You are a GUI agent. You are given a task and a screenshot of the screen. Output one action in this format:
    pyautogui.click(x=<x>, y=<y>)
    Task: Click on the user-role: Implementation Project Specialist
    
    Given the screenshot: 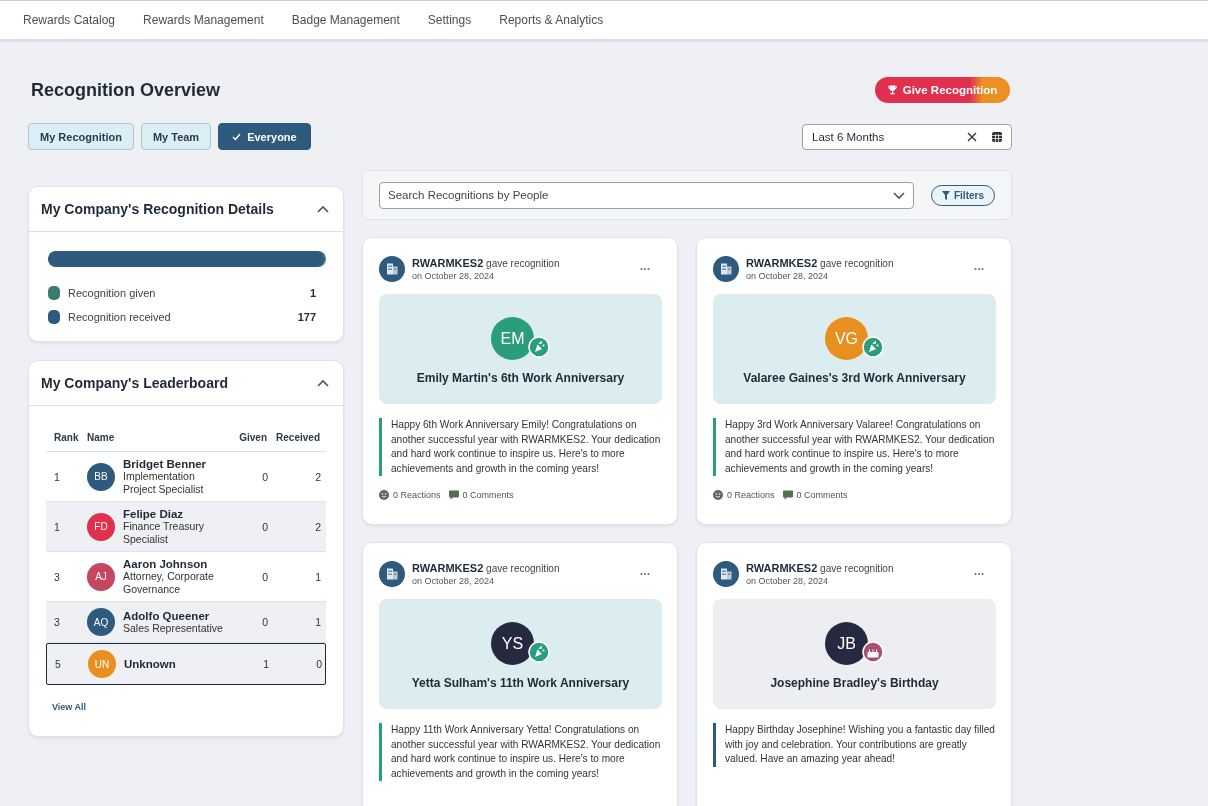 What is the action you would take?
    pyautogui.click(x=164, y=482)
    